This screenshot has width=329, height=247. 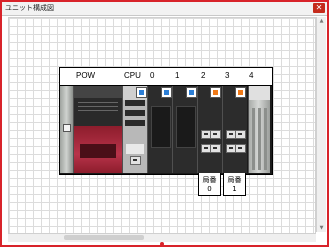 I want to click on slot-label-cpu: CPU, so click(x=132, y=75).